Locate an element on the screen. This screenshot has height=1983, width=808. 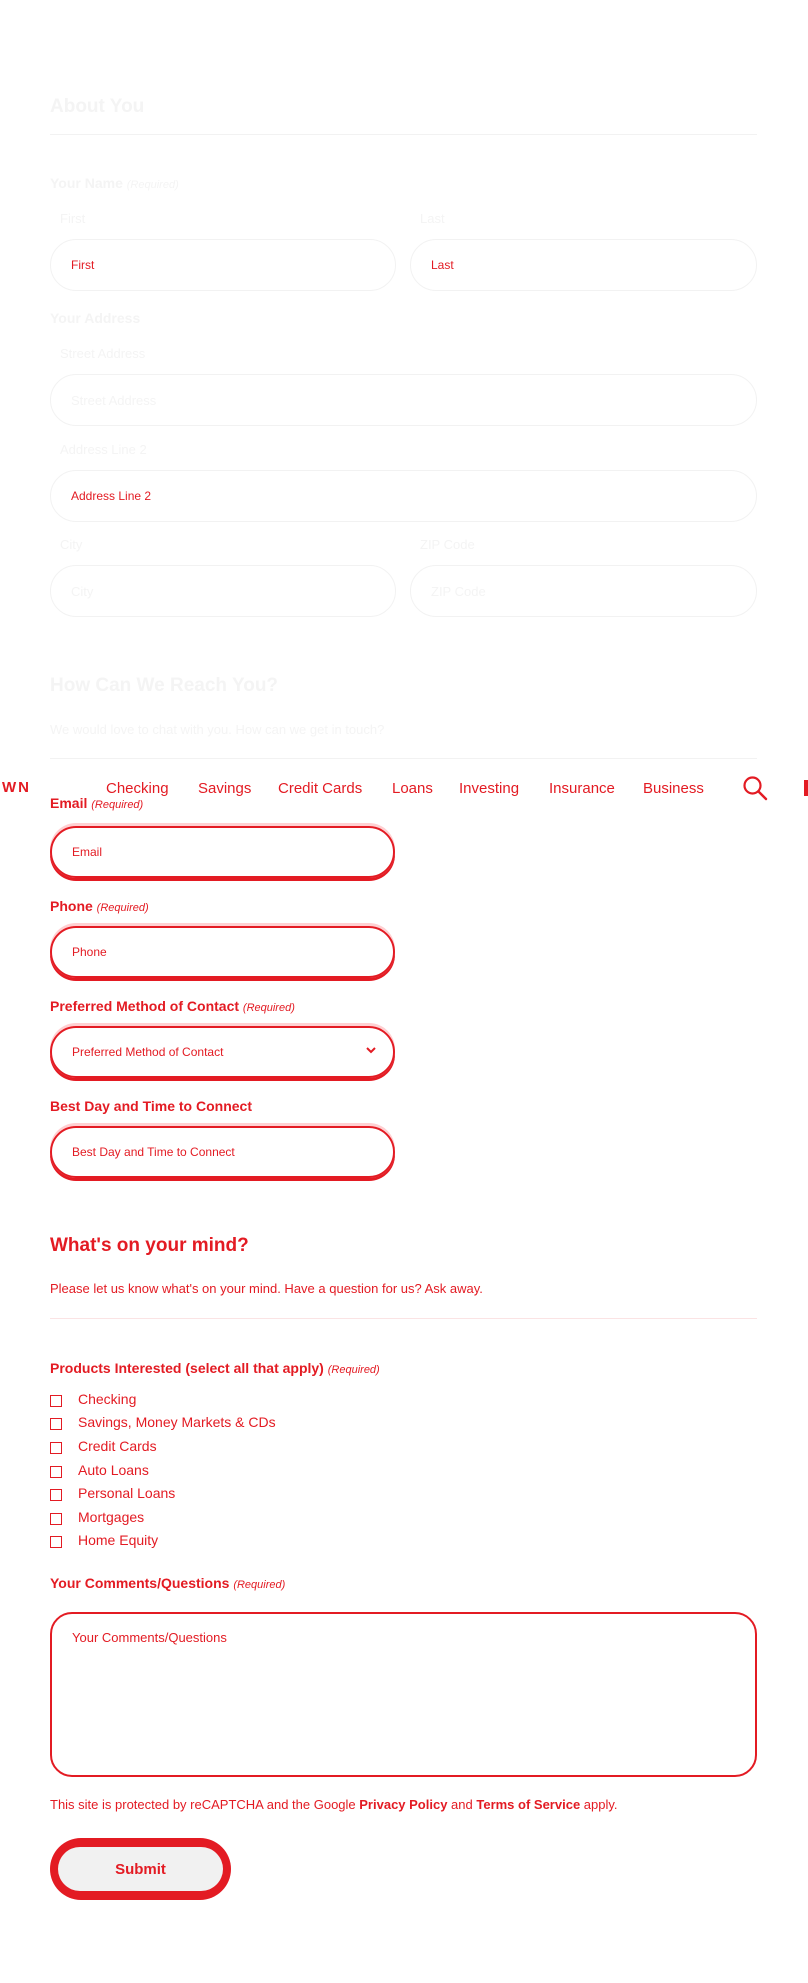
terms-of-service-link: Terms of Service is located at coordinates (528, 1804).